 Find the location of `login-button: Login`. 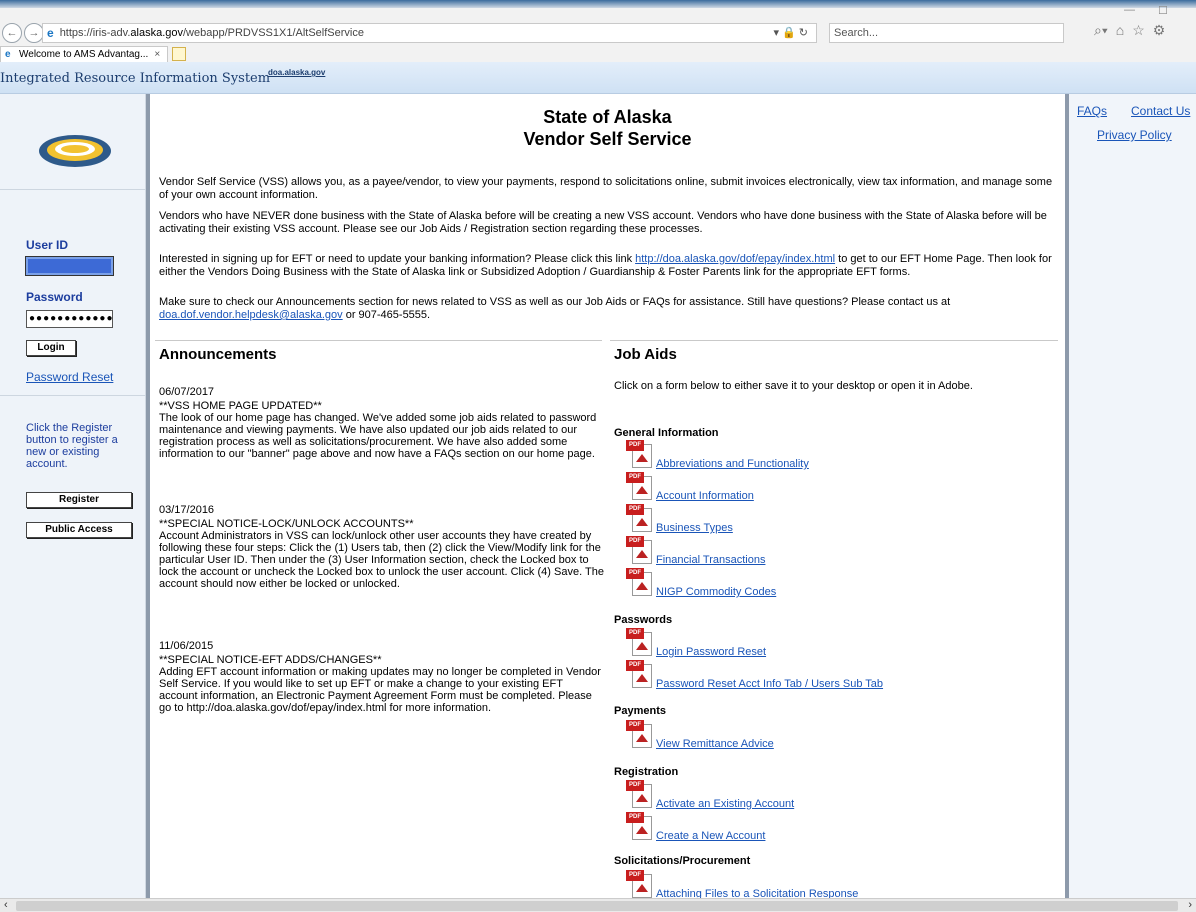

login-button: Login is located at coordinates (51, 348).